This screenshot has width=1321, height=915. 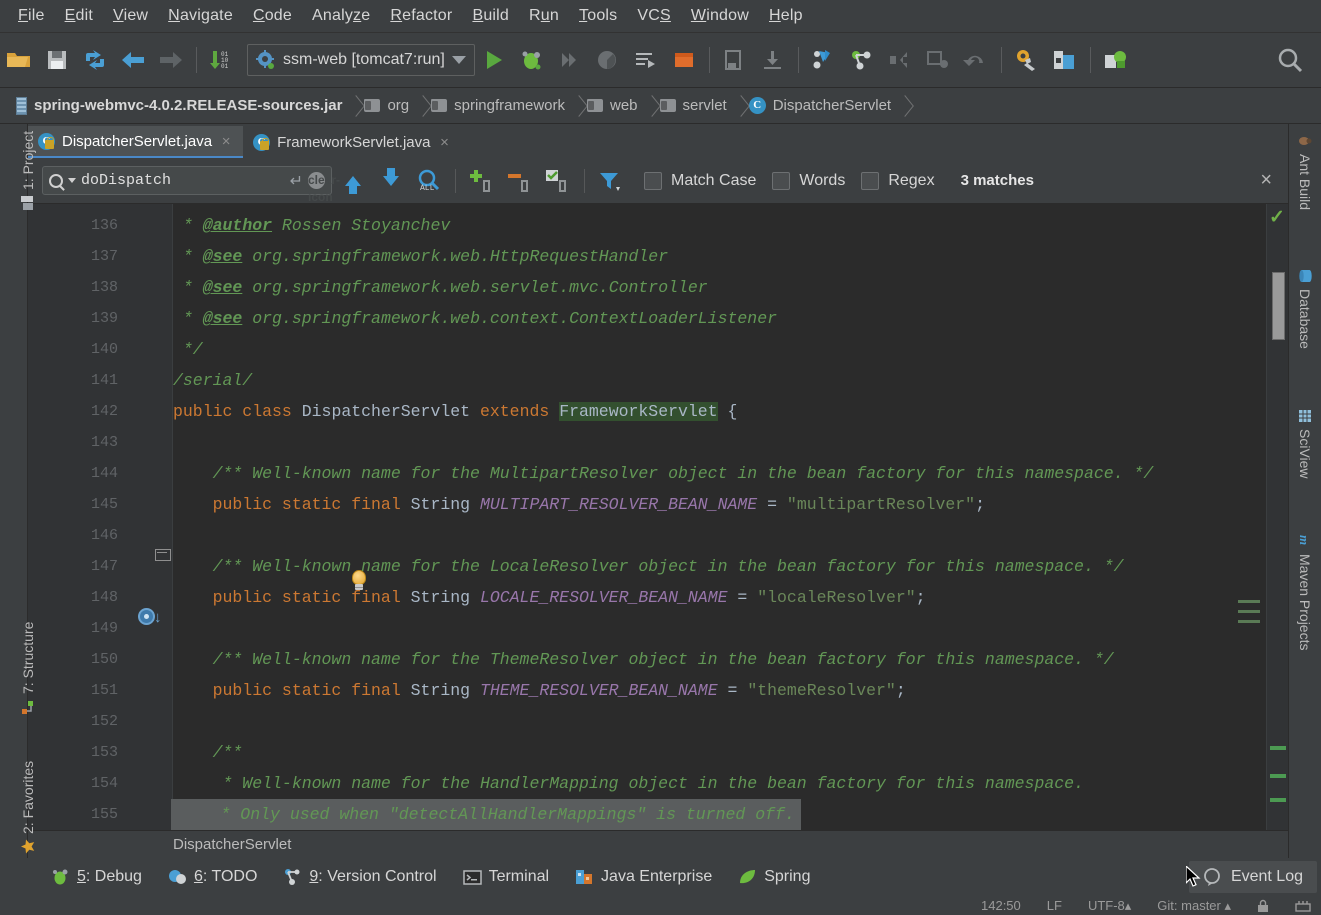 I want to click on words-checkbox, so click(x=781, y=180).